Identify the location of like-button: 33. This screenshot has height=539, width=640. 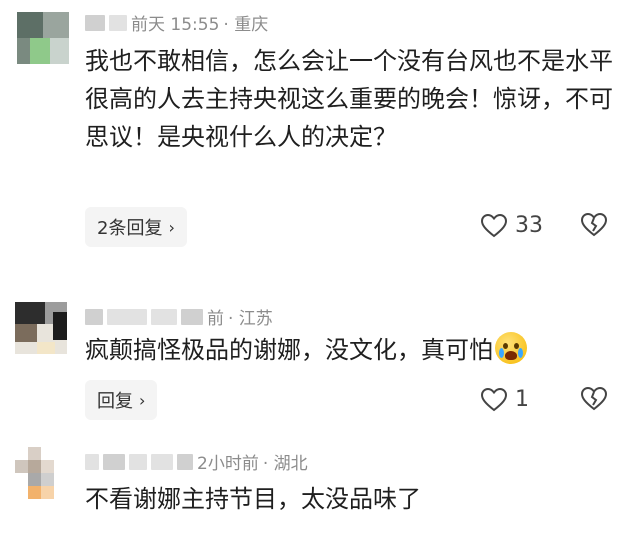
(512, 225).